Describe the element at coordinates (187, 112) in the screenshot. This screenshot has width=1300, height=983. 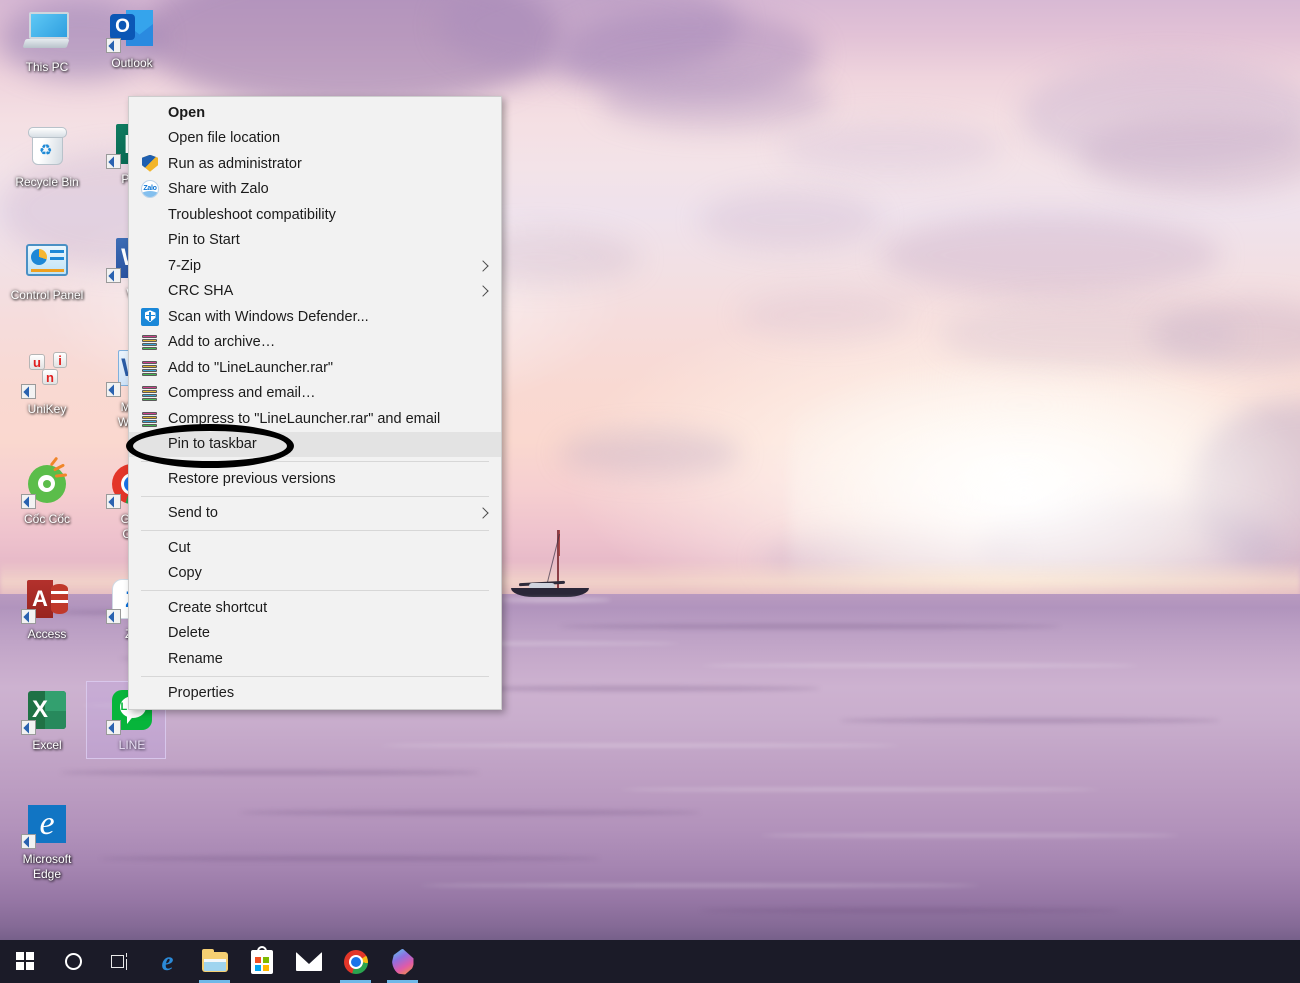
I see `context-menu-item-label: Open` at that location.